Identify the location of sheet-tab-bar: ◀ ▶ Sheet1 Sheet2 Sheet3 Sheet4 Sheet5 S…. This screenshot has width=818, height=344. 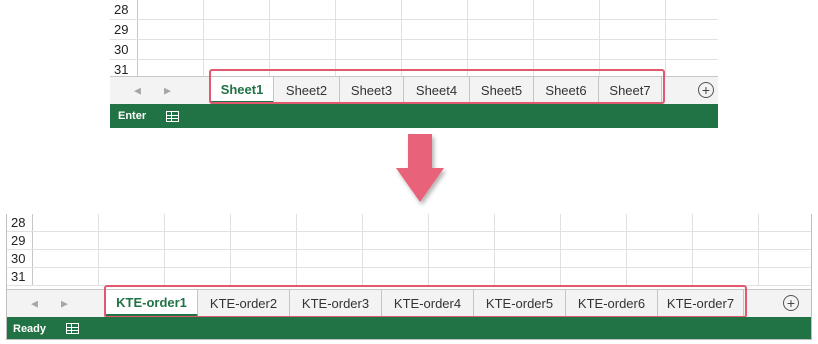
(414, 90).